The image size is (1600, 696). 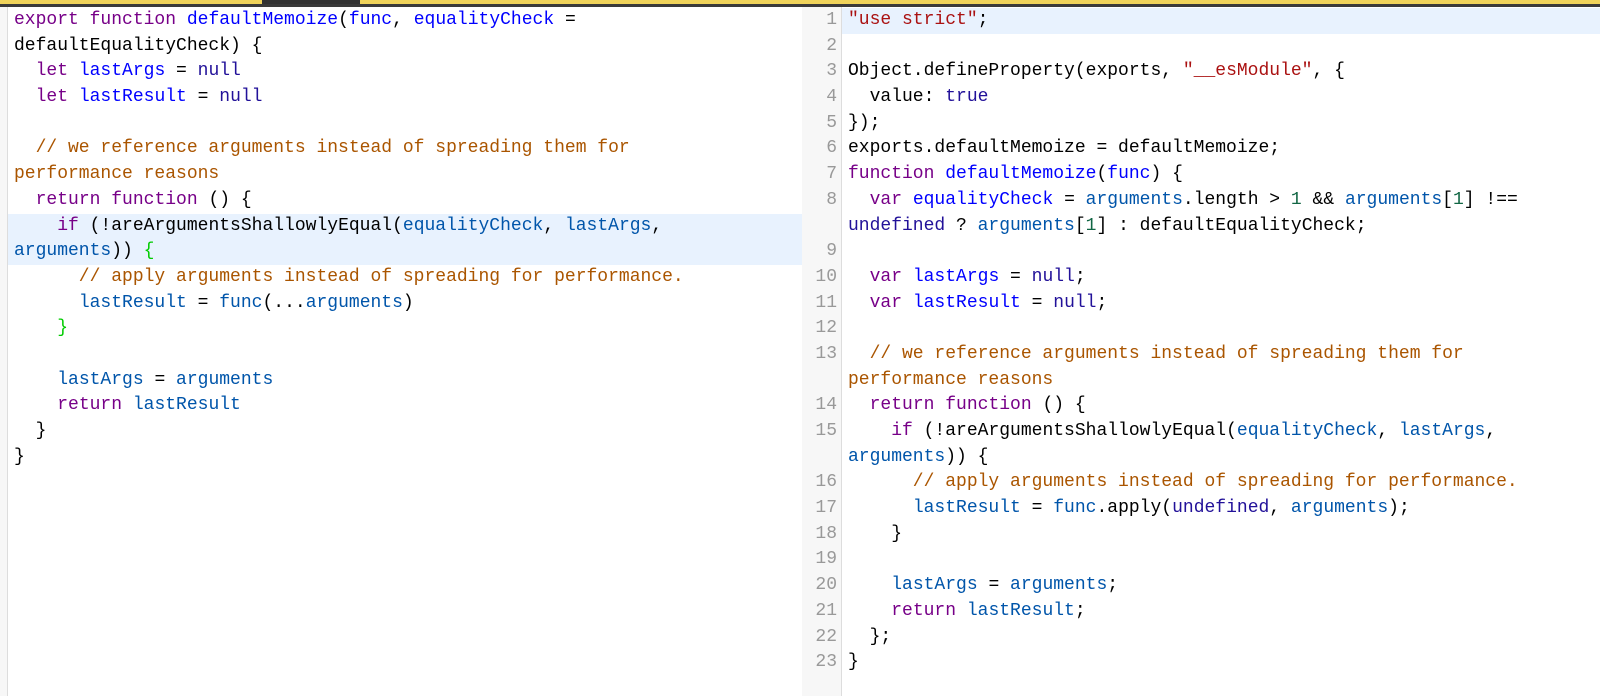 I want to click on code-line: 12 lastArgs = arguments, so click(x=401, y=381).